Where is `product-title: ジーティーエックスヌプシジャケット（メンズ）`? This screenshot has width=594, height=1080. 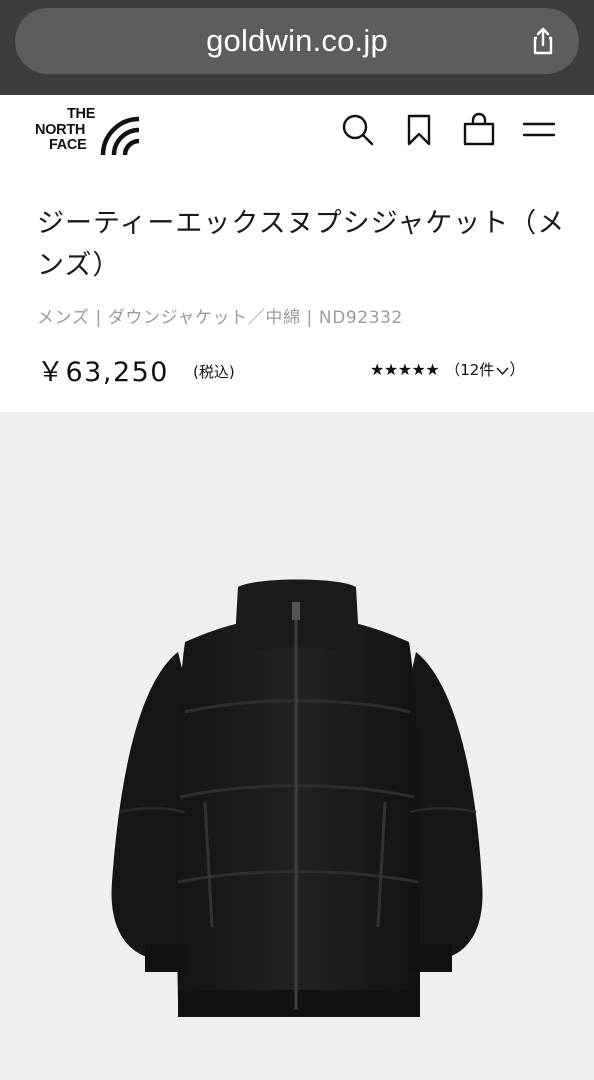 product-title: ジーティーエックスヌプシジャケット（メンズ） is located at coordinates (301, 244).